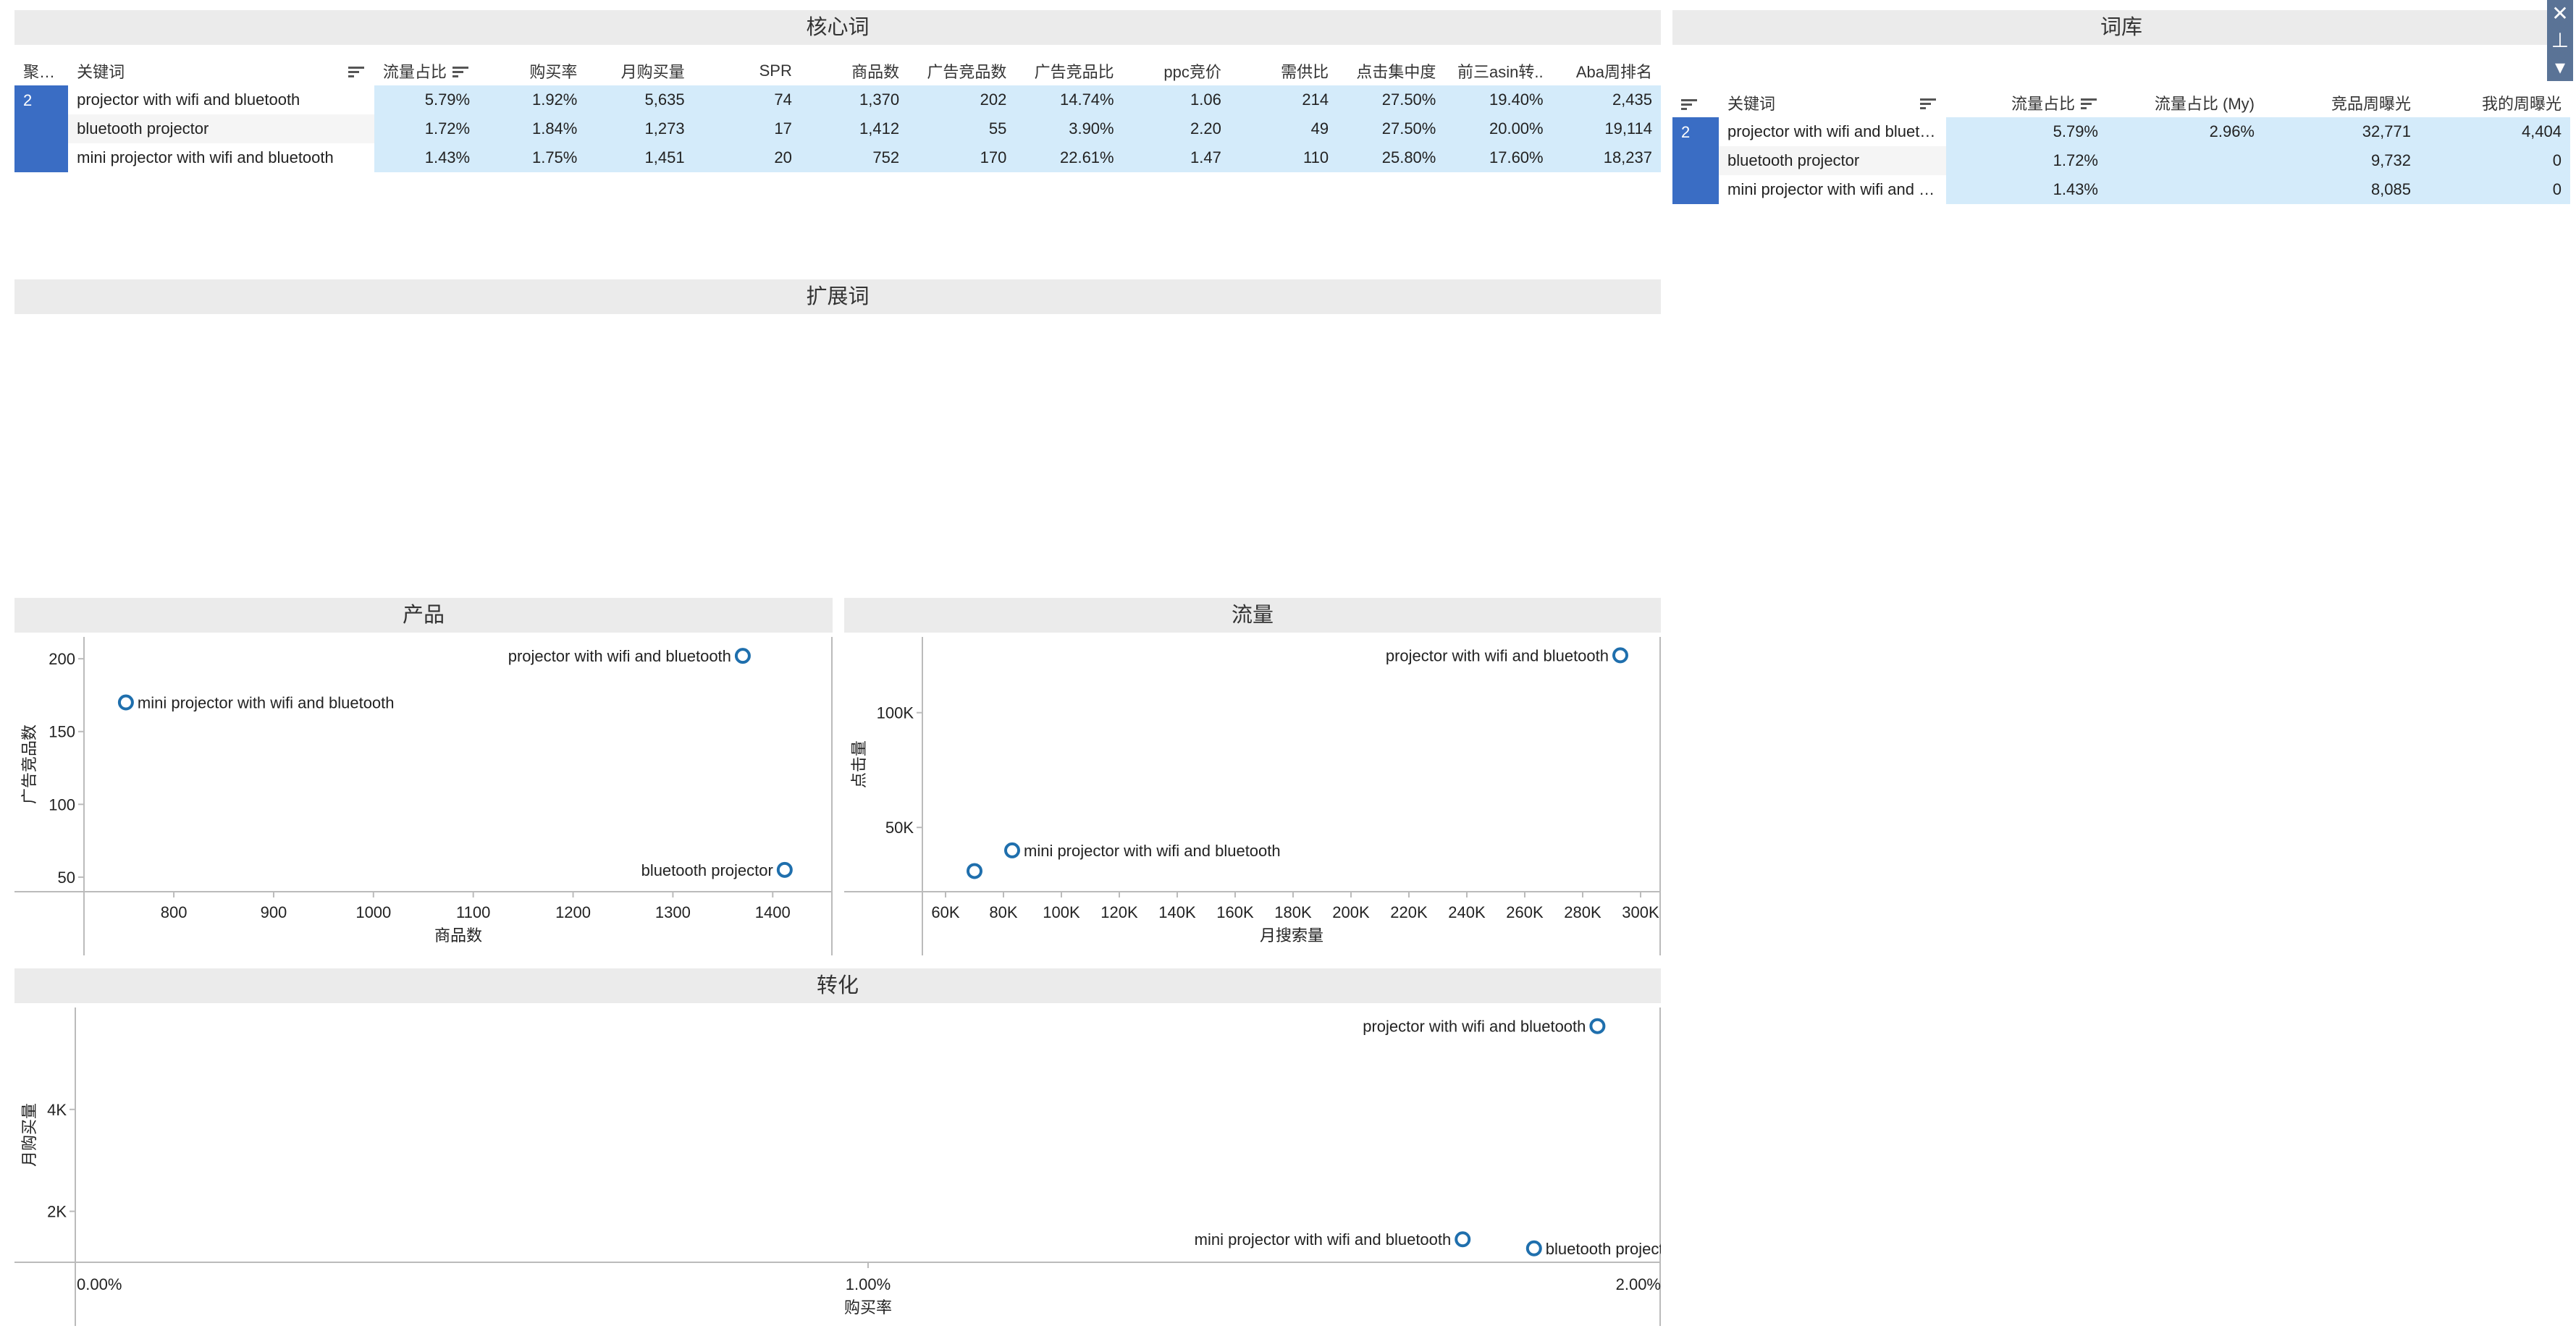  Describe the element at coordinates (2121, 27) in the screenshot. I see `lexicon-title: 词库` at that location.